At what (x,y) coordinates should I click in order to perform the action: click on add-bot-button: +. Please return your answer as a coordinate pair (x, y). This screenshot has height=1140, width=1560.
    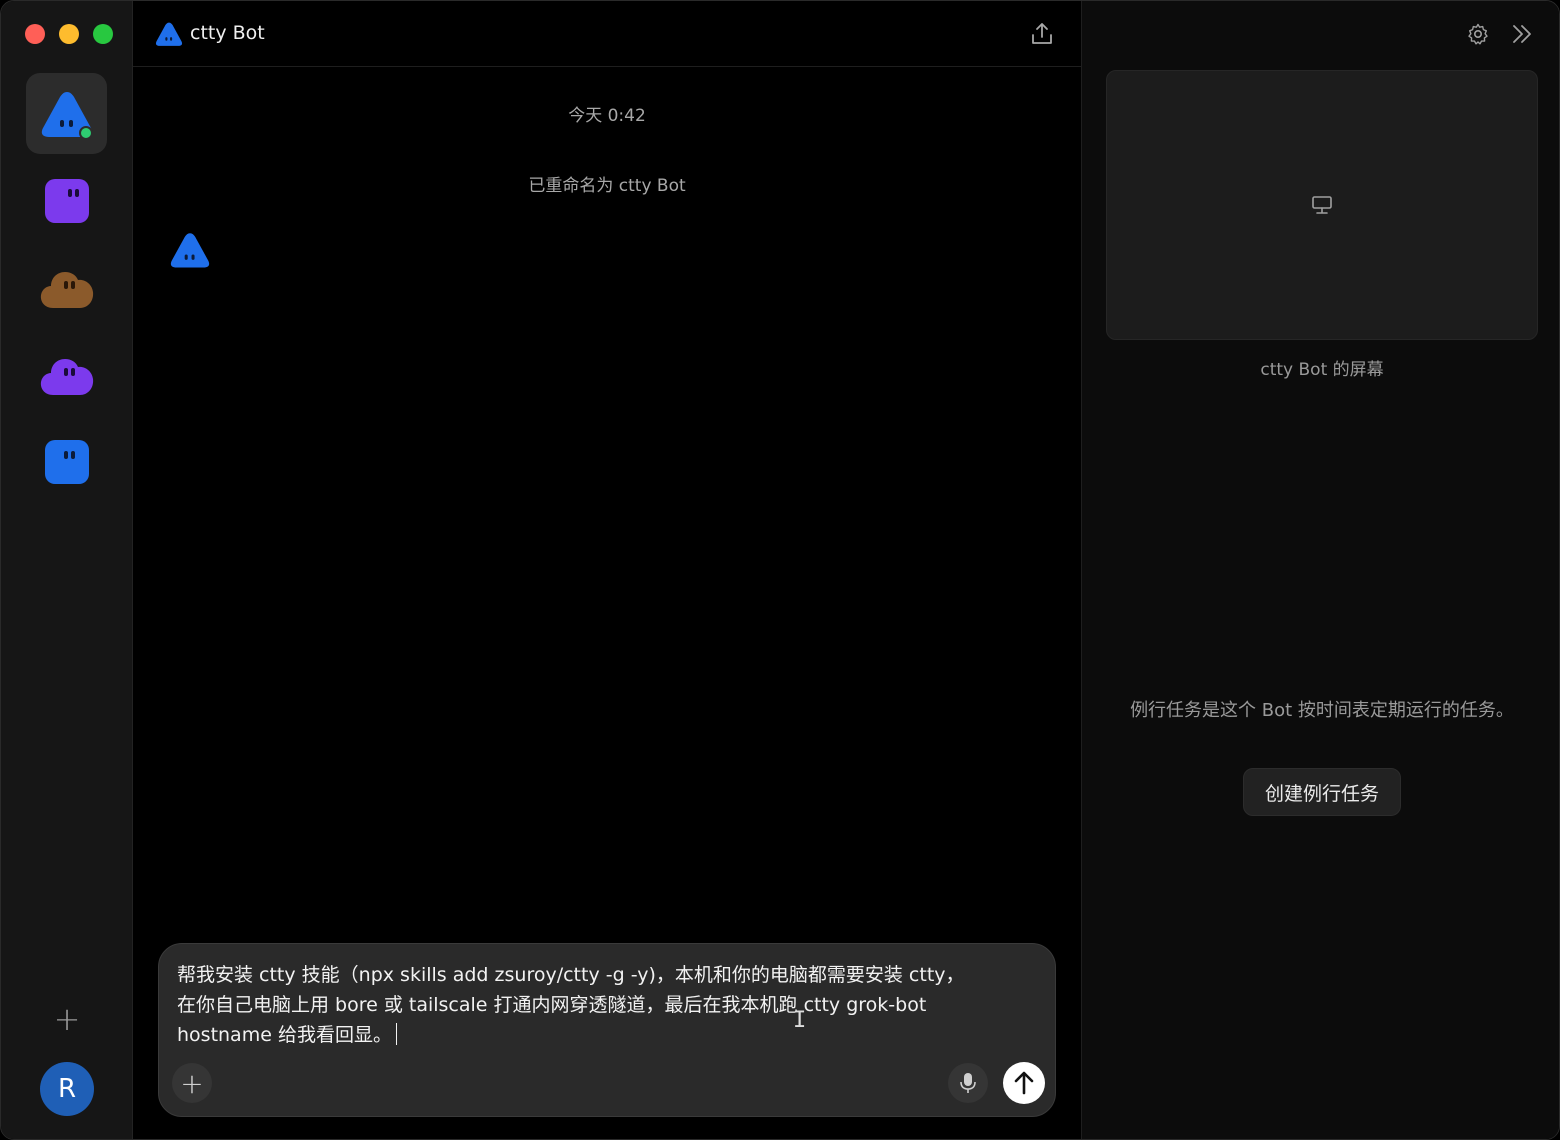
    Looking at the image, I should click on (67, 1019).